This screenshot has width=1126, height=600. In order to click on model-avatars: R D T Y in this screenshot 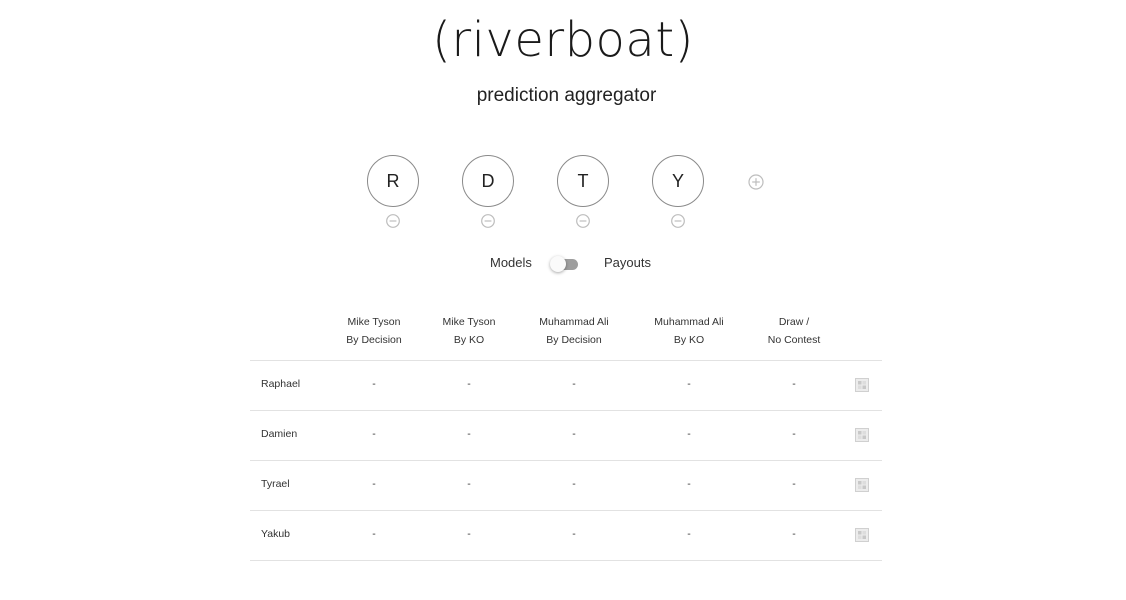, I will do `click(577, 195)`.